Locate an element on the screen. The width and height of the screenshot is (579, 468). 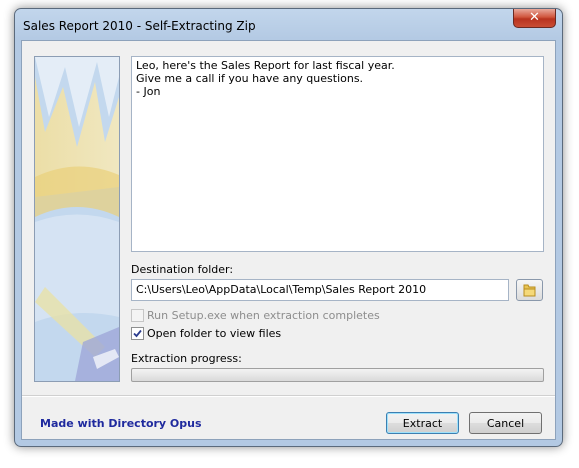
checkmark-icon is located at coordinates (137, 333).